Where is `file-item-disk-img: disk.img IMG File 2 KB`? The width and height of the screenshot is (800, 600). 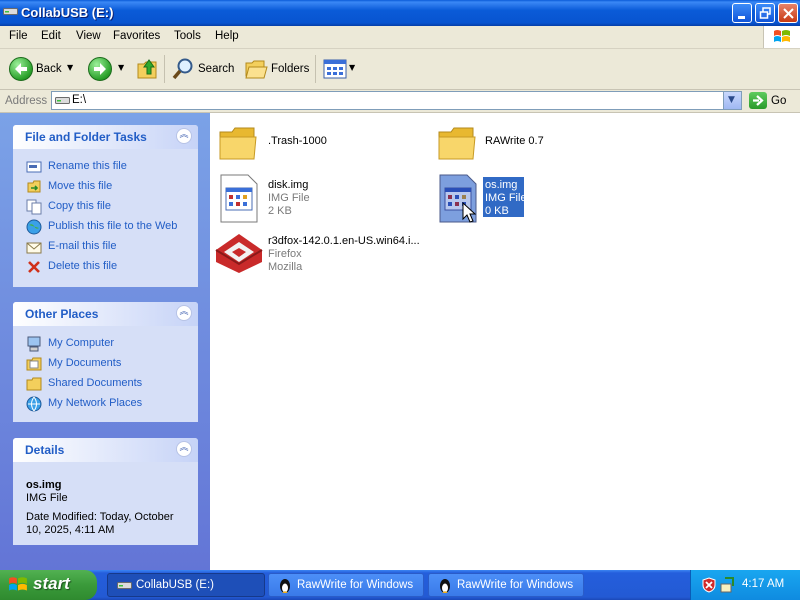
file-item-disk-img: disk.img IMG File 2 KB is located at coordinates (318, 199).